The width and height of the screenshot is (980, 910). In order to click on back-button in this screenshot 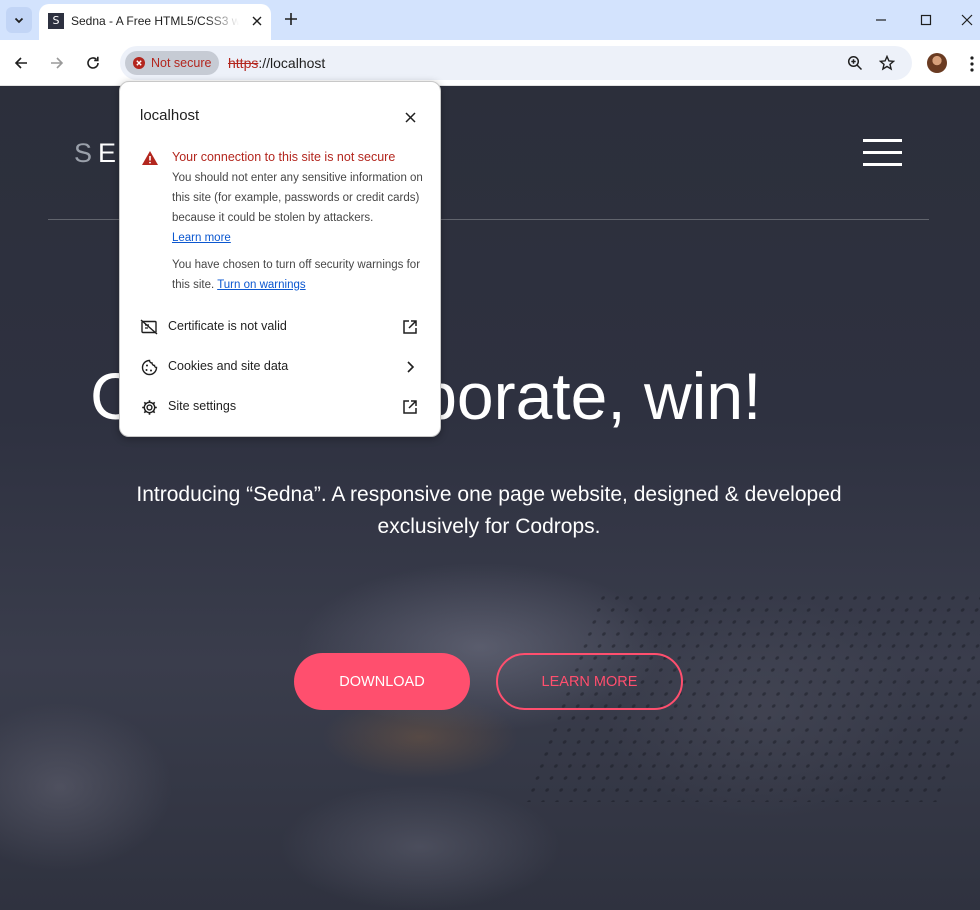, I will do `click(21, 63)`.